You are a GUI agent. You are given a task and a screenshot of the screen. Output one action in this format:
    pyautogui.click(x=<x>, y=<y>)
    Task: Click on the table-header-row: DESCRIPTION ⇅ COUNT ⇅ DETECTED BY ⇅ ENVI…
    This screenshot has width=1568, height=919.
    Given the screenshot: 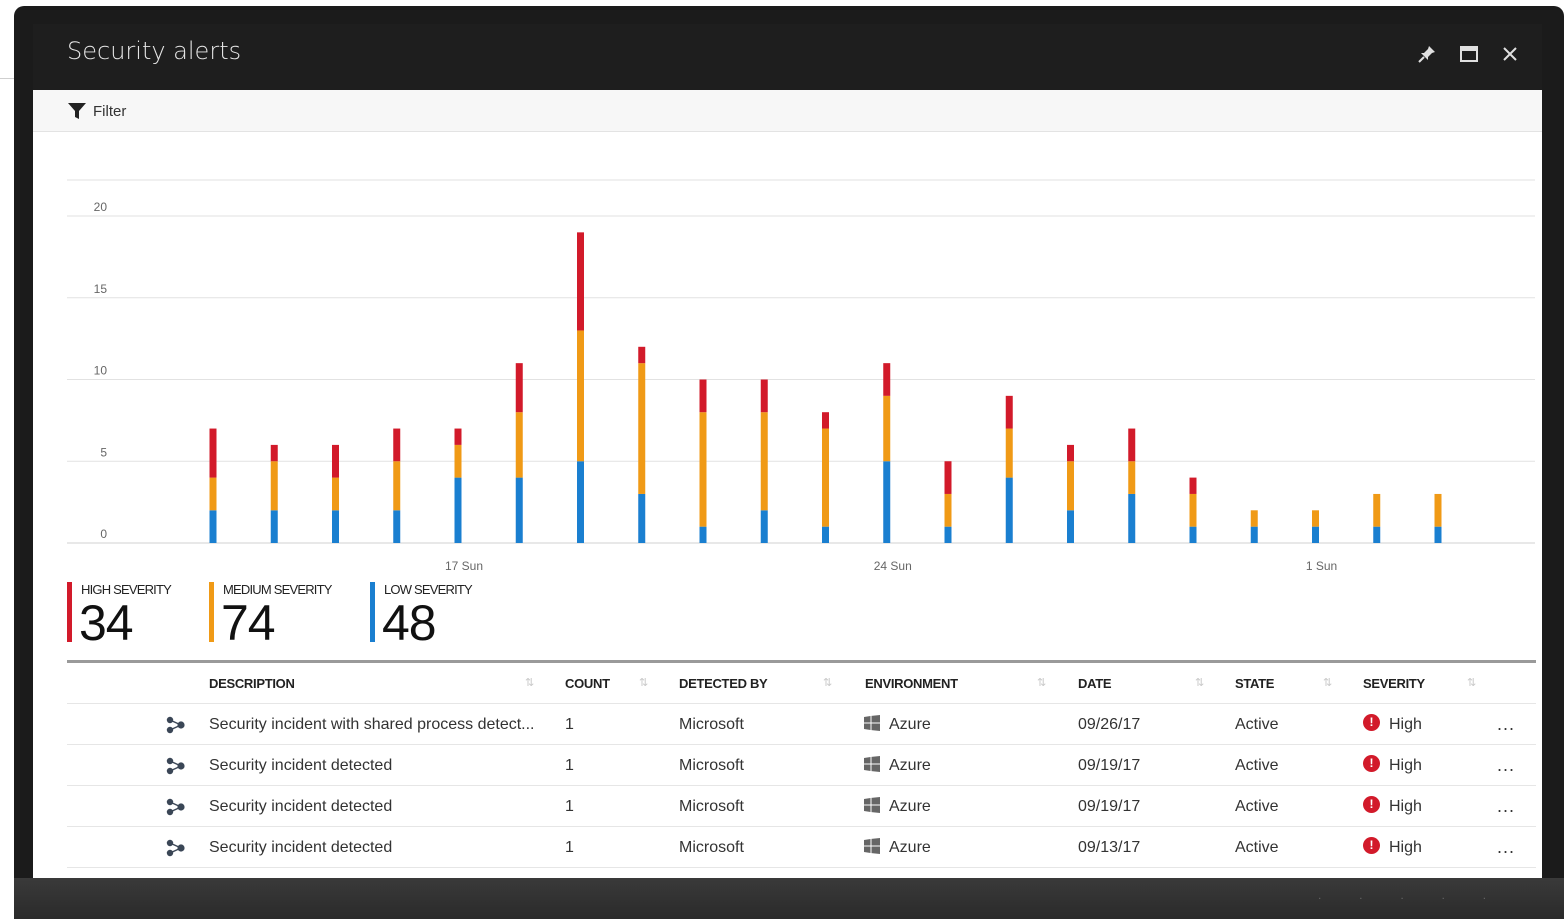 What is the action you would take?
    pyautogui.click(x=801, y=683)
    